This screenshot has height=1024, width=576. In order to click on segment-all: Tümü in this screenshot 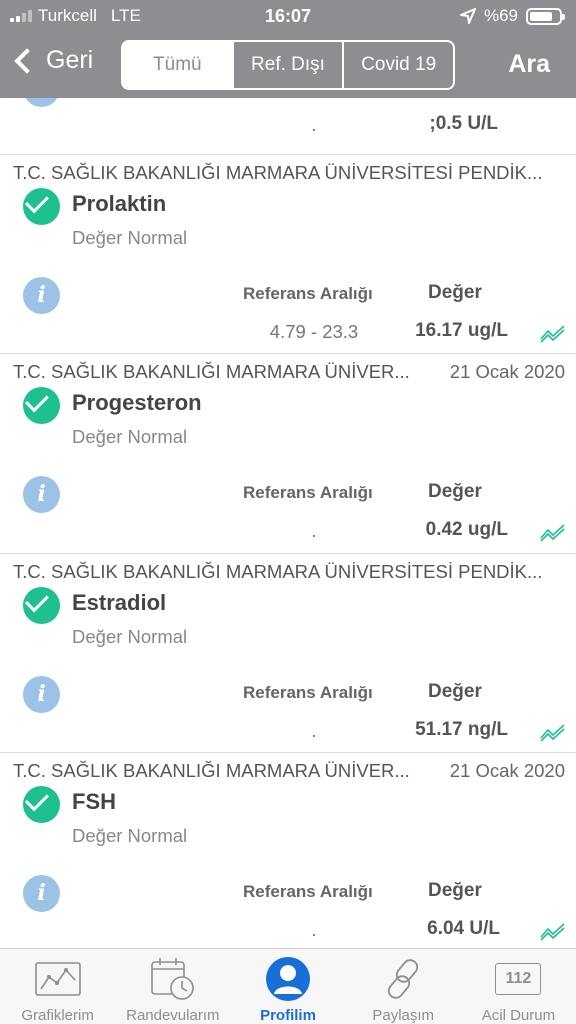, I will do `click(177, 65)`.